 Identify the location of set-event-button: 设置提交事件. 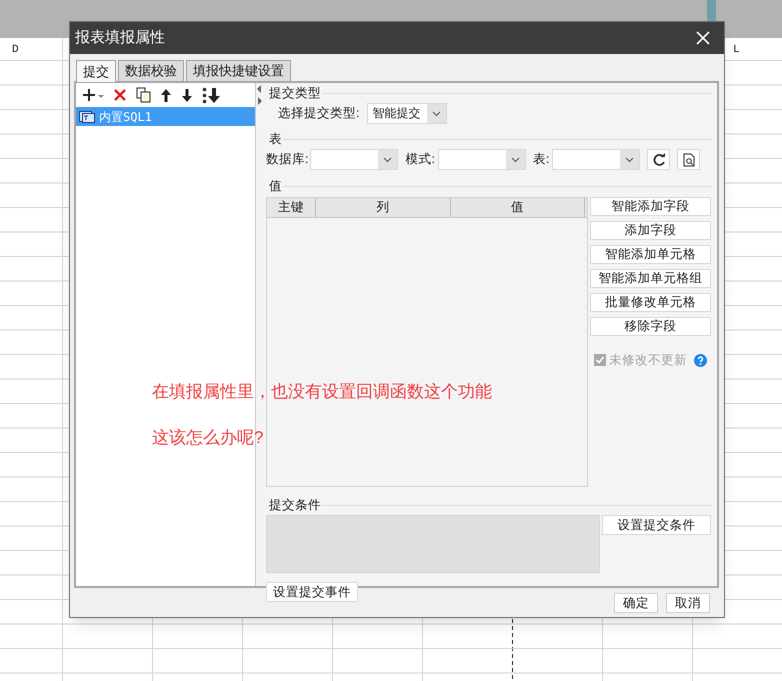
(312, 592).